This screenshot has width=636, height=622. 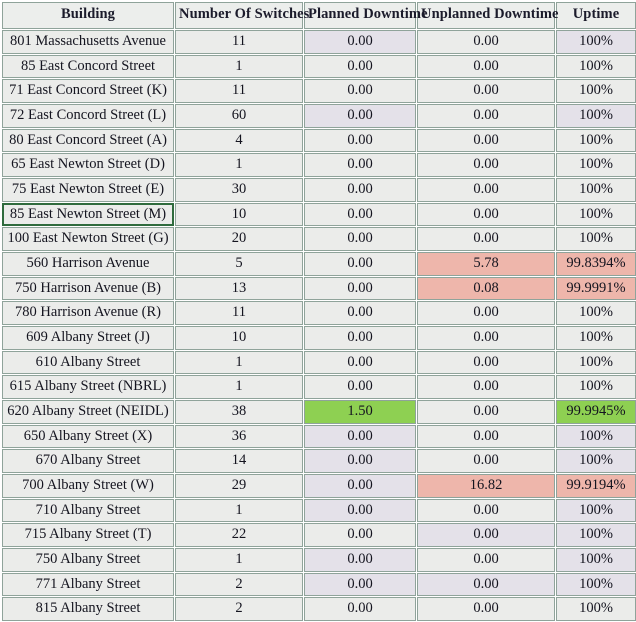 I want to click on table-row: 780 Harrison Avenue (R) 11 0.00 0.00 100%, so click(x=319, y=313).